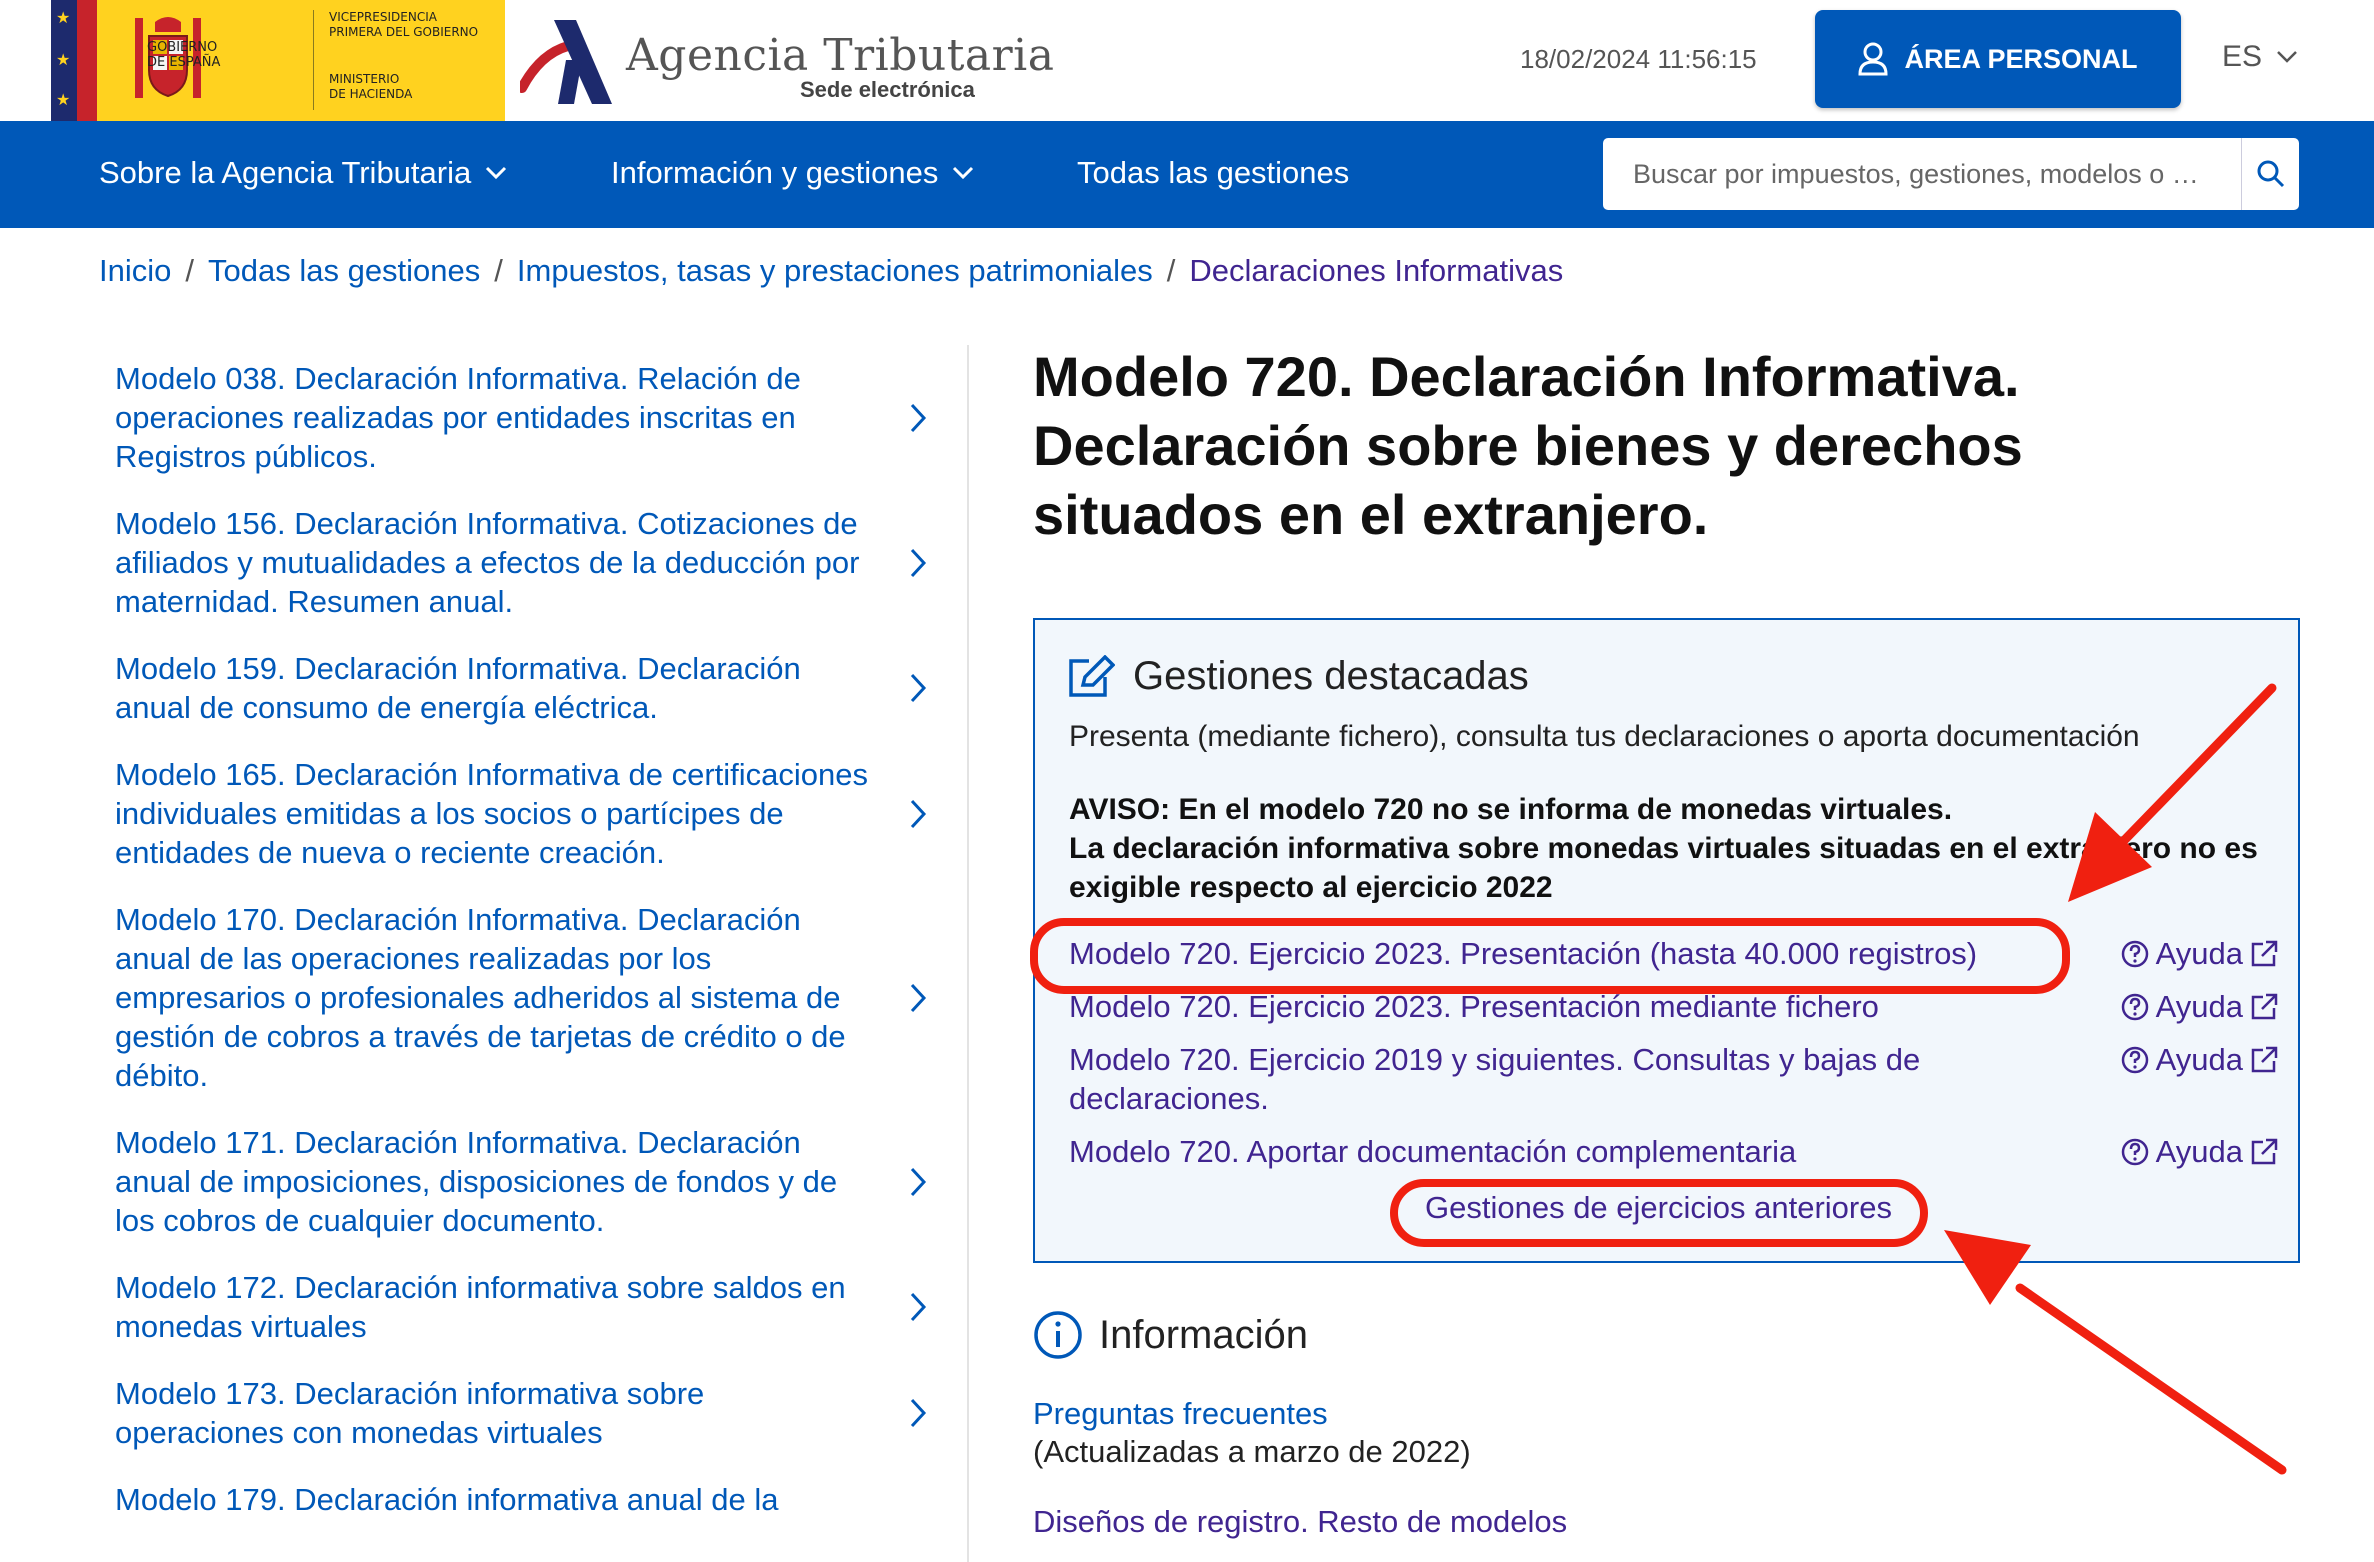 The width and height of the screenshot is (2374, 1562). What do you see at coordinates (285, 172) in the screenshot?
I see `nav-item-label: Sobre la Agencia Tributaria` at bounding box center [285, 172].